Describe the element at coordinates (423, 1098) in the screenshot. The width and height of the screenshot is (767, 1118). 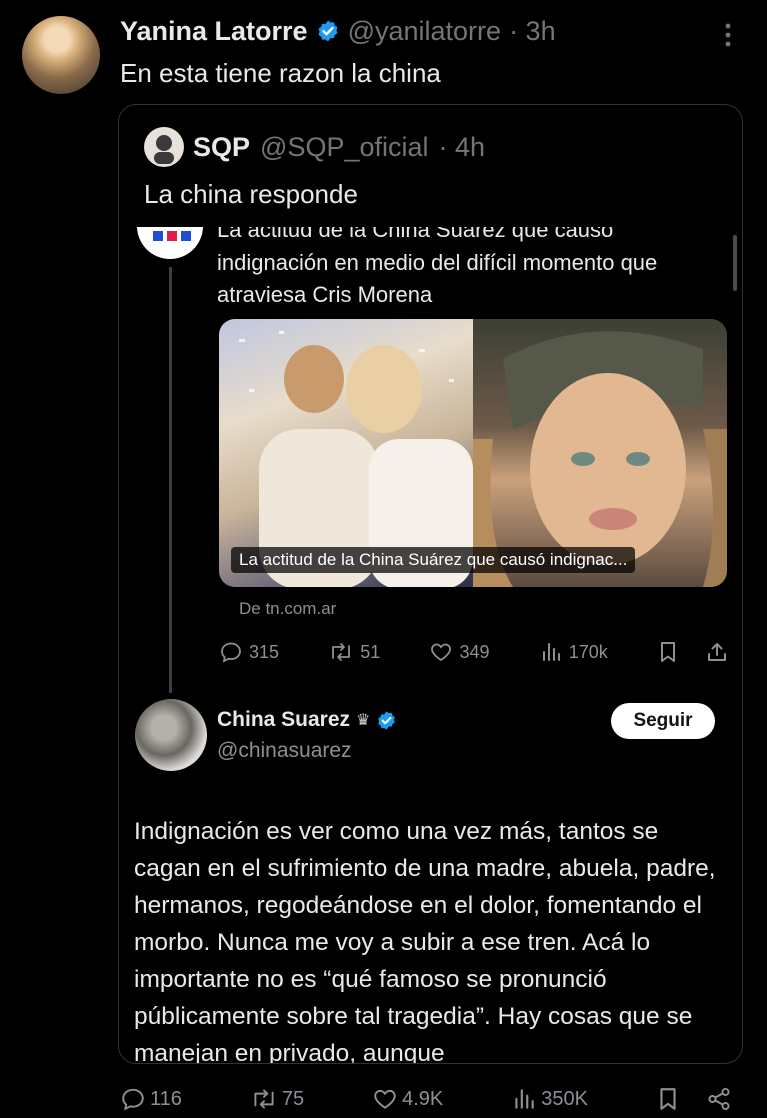
I see `like-count: 4.9K` at that location.